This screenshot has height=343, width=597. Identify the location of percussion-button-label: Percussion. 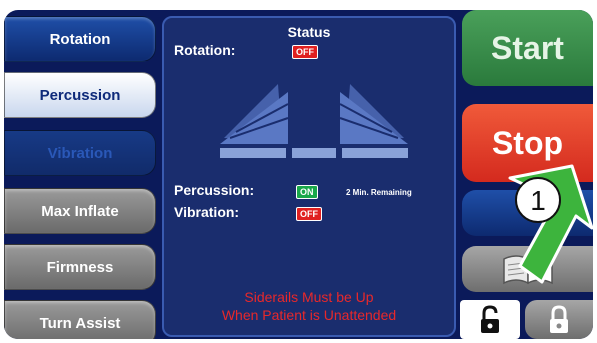
(80, 95).